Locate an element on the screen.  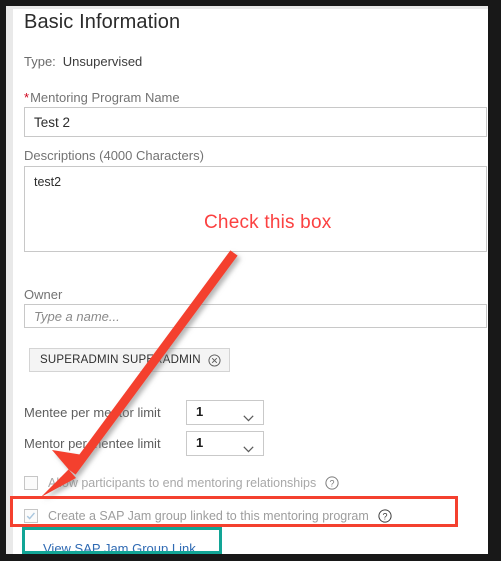
annotation-callout-text: Check this box is located at coordinates (268, 222).